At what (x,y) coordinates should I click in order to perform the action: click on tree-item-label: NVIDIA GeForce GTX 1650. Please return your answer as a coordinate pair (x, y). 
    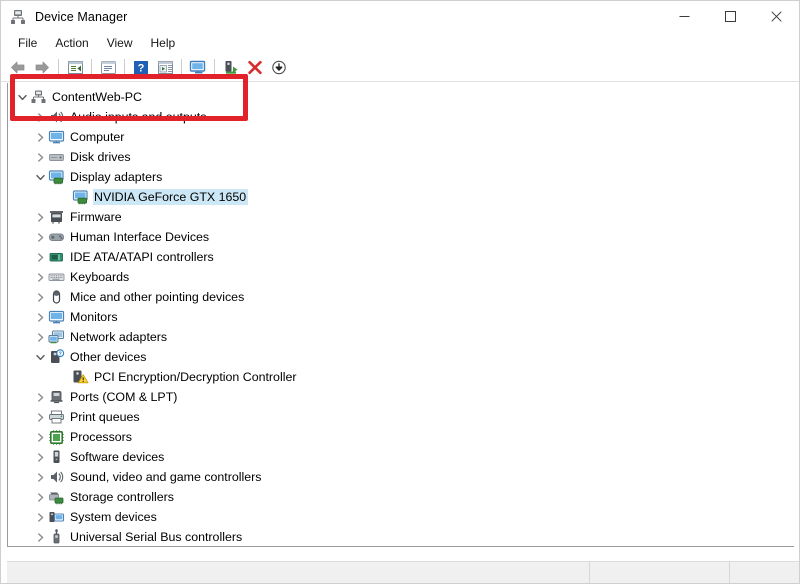
    Looking at the image, I should click on (171, 197).